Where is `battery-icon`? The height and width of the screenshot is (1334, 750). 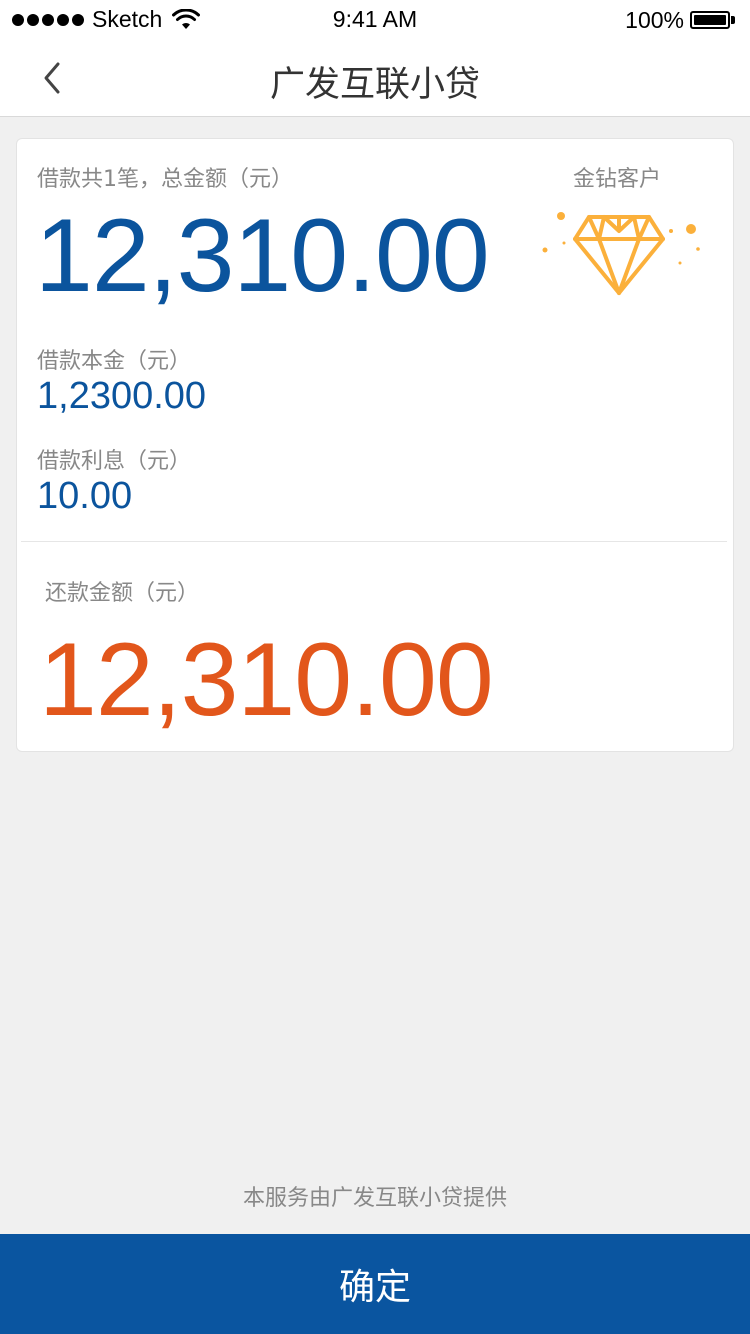
battery-icon is located at coordinates (714, 21).